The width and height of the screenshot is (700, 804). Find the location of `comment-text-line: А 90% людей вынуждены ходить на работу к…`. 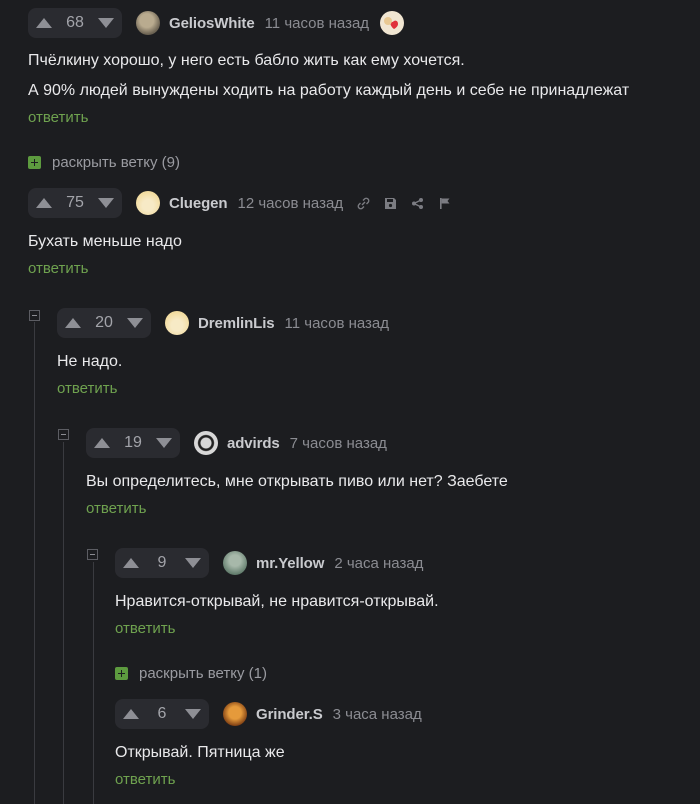

comment-text-line: А 90% людей вынуждены ходить на работу к… is located at coordinates (329, 90).